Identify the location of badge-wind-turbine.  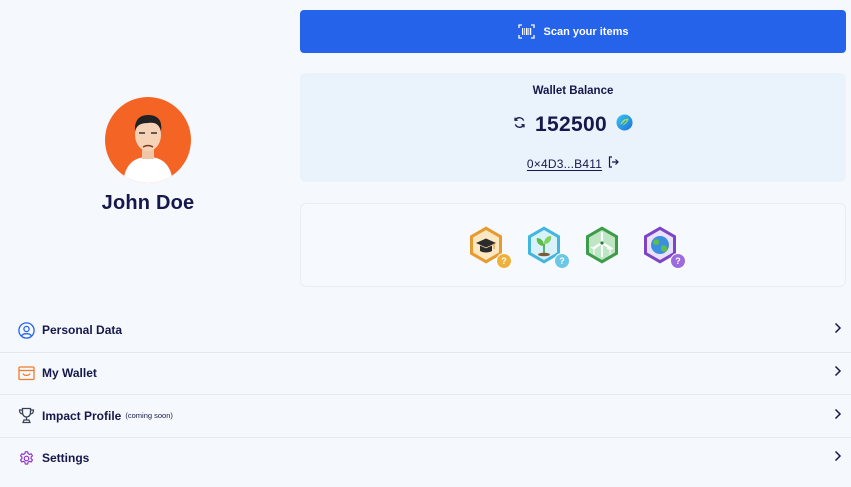
(602, 245).